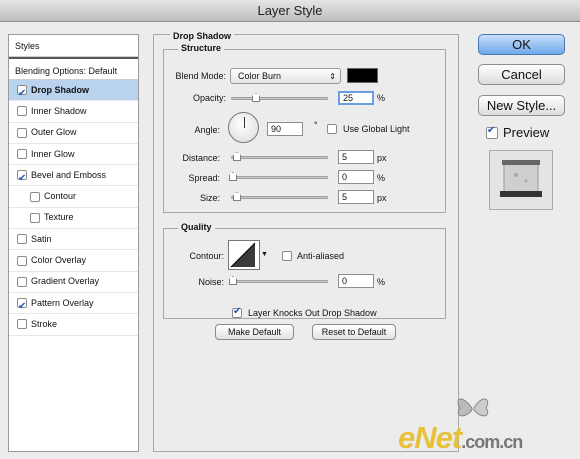 This screenshot has height=459, width=580. What do you see at coordinates (59, 110) in the screenshot?
I see `style-label: Inner Shadow` at bounding box center [59, 110].